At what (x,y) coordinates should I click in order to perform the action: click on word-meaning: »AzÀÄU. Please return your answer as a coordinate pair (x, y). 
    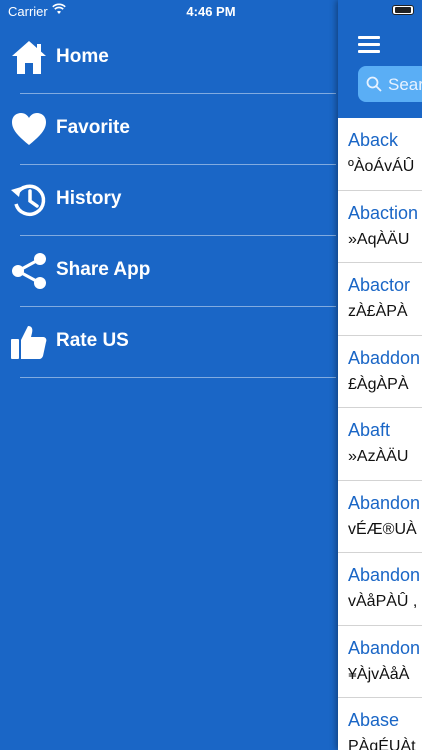
    Looking at the image, I should click on (378, 456).